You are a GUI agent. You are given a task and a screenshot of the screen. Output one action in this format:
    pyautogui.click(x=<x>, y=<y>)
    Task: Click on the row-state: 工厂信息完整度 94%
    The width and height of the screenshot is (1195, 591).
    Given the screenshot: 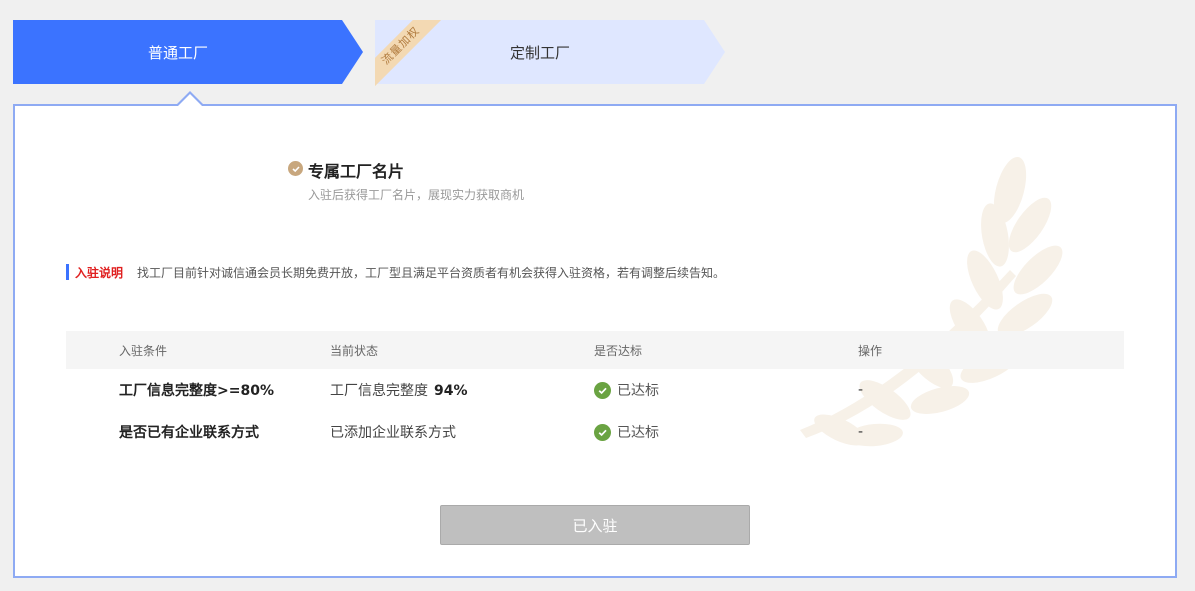 What is the action you would take?
    pyautogui.click(x=462, y=390)
    